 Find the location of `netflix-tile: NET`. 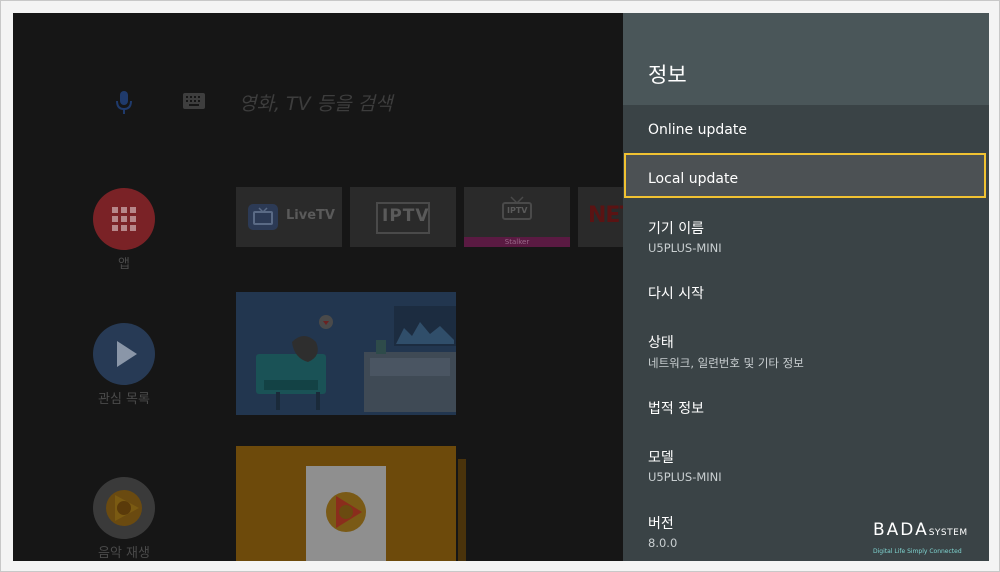

netflix-tile: NET is located at coordinates (606, 217).